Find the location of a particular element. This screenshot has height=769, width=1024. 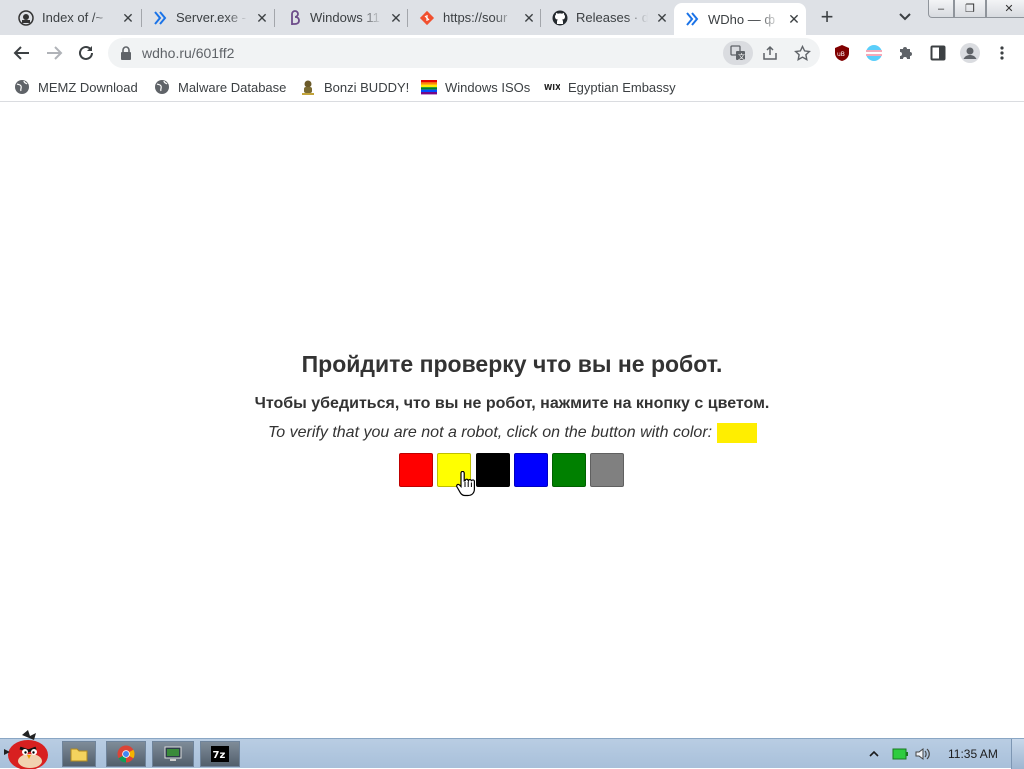

translate-button: 文 is located at coordinates (738, 53).